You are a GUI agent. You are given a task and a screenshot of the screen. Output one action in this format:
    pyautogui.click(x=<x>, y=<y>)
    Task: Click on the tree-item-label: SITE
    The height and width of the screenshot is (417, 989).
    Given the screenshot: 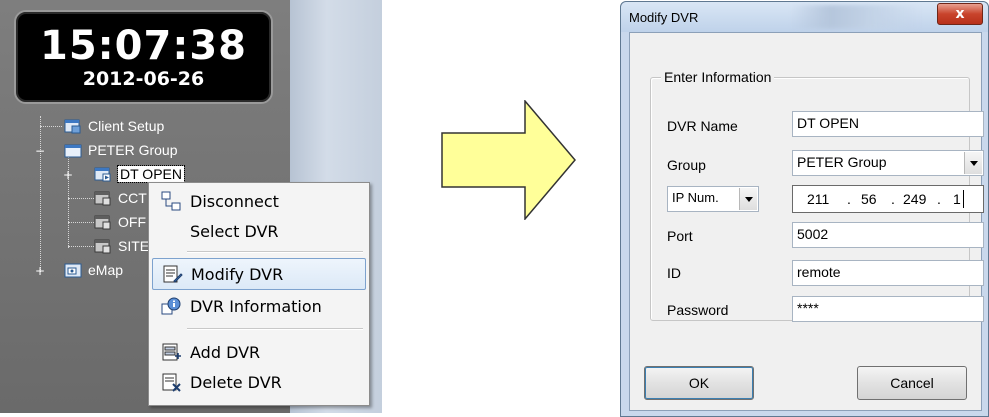 What is the action you would take?
    pyautogui.click(x=134, y=246)
    